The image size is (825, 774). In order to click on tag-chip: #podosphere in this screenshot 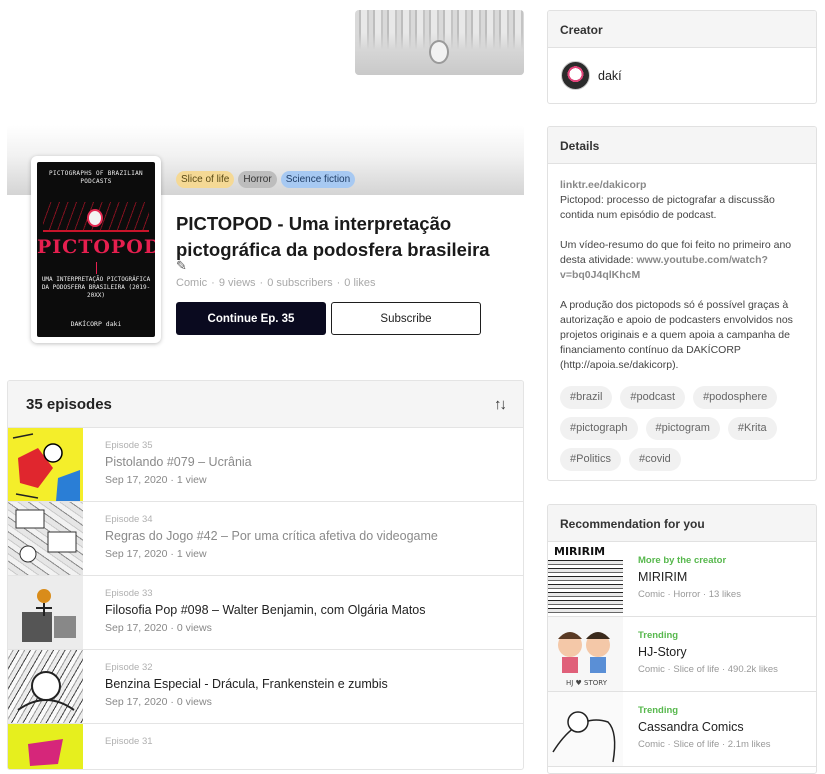, I will do `click(735, 397)`.